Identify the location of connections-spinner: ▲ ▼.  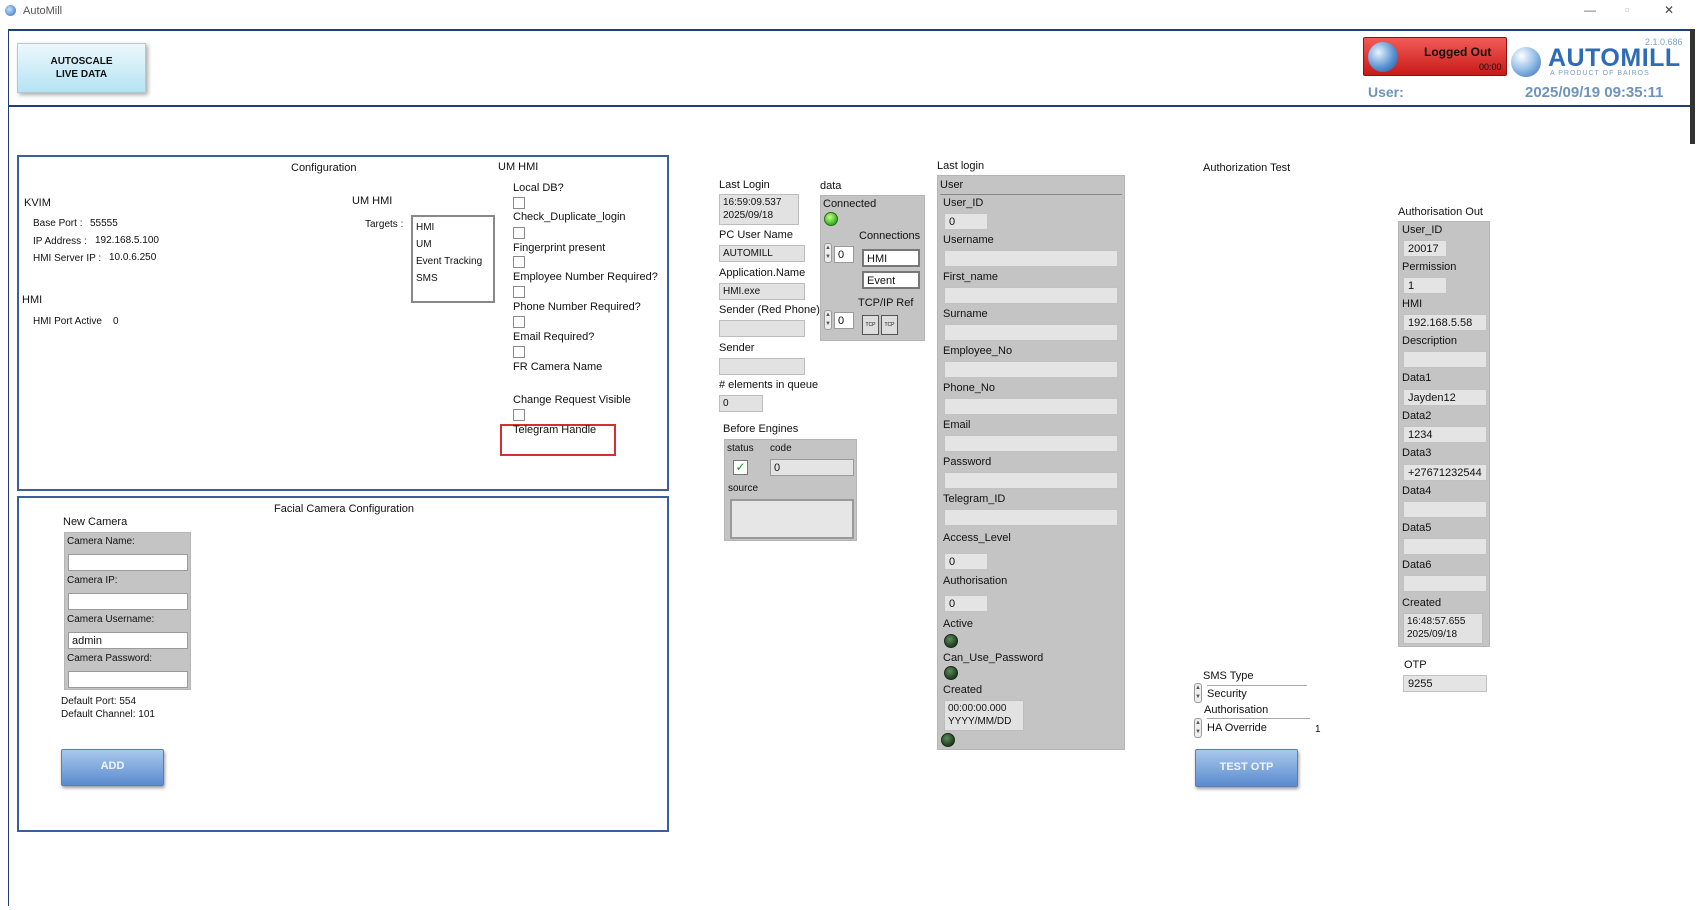
(828, 253).